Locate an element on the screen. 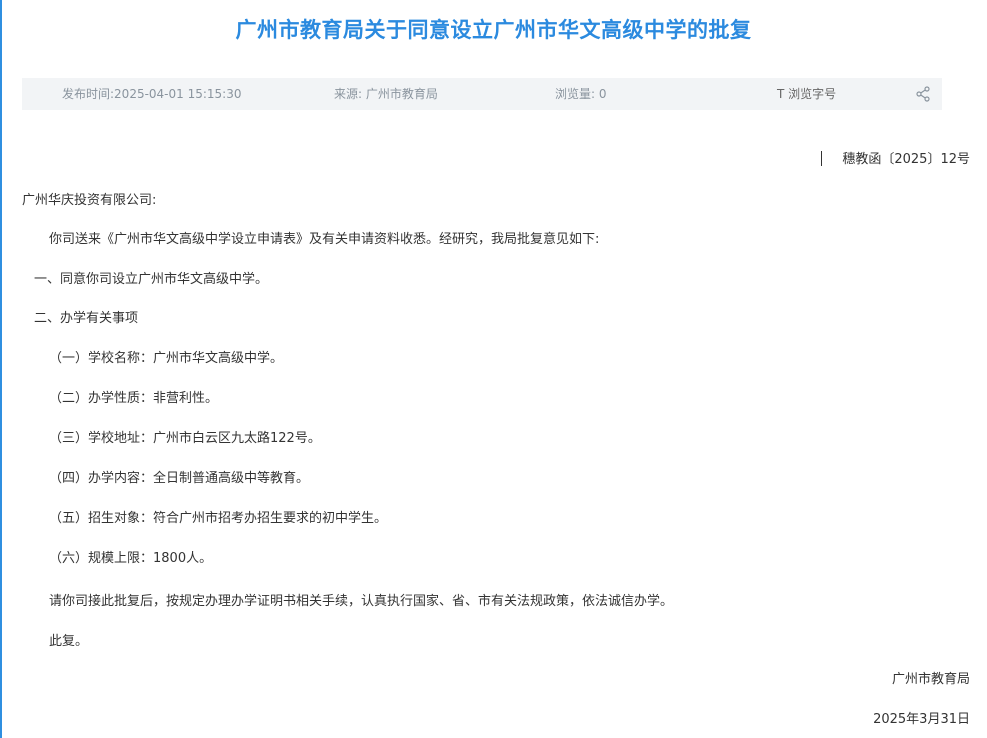  sub-item-3: （三）学校地址：广州市白云区九太路122号。 is located at coordinates (185, 438).